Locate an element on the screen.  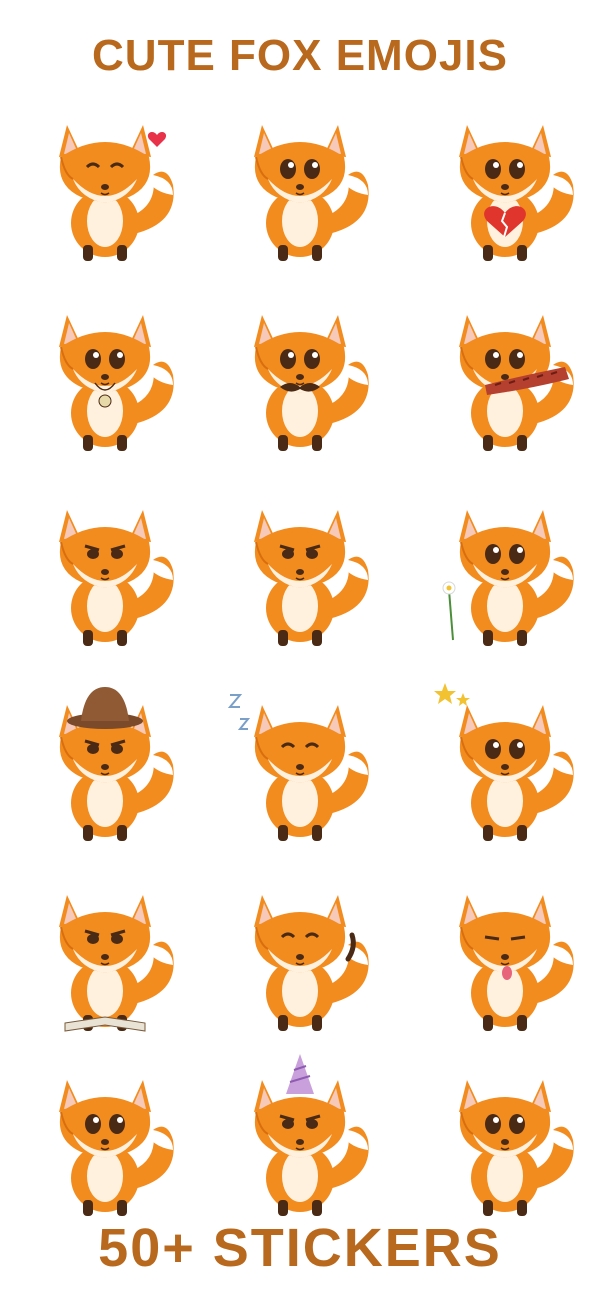
fox-party-hat-sticker is located at coordinates (300, 1135).